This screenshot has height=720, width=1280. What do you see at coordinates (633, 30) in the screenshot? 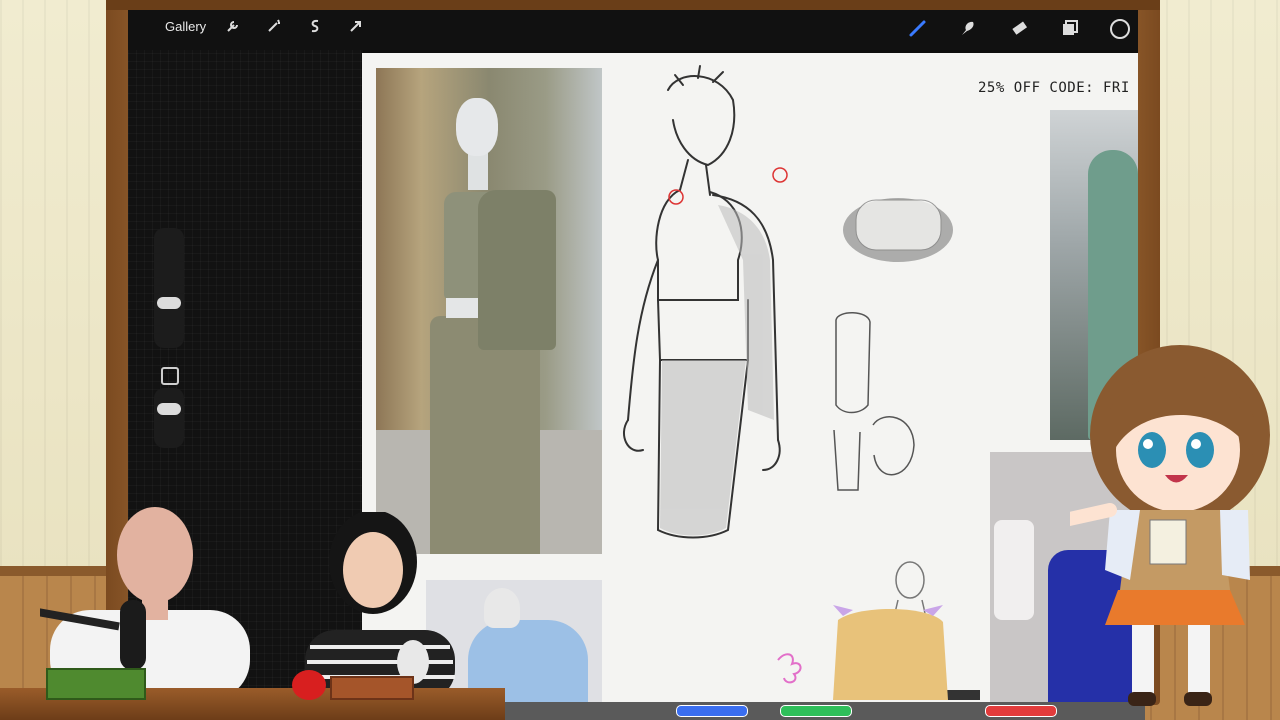
I see `procreate-toolbar: Gallery` at bounding box center [633, 30].